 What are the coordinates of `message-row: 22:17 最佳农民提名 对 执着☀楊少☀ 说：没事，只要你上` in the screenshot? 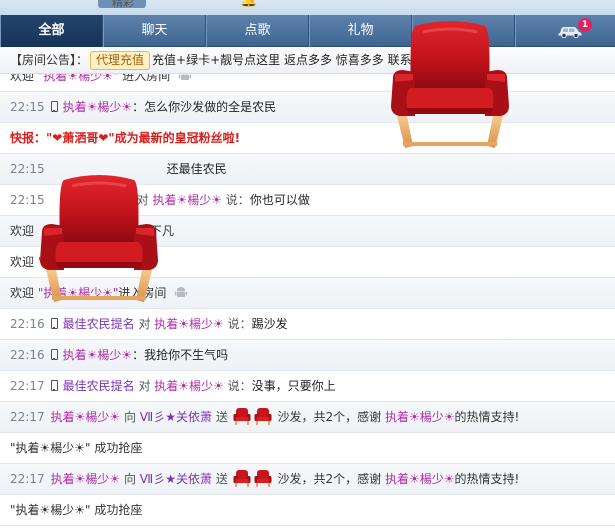 It's located at (307, 386).